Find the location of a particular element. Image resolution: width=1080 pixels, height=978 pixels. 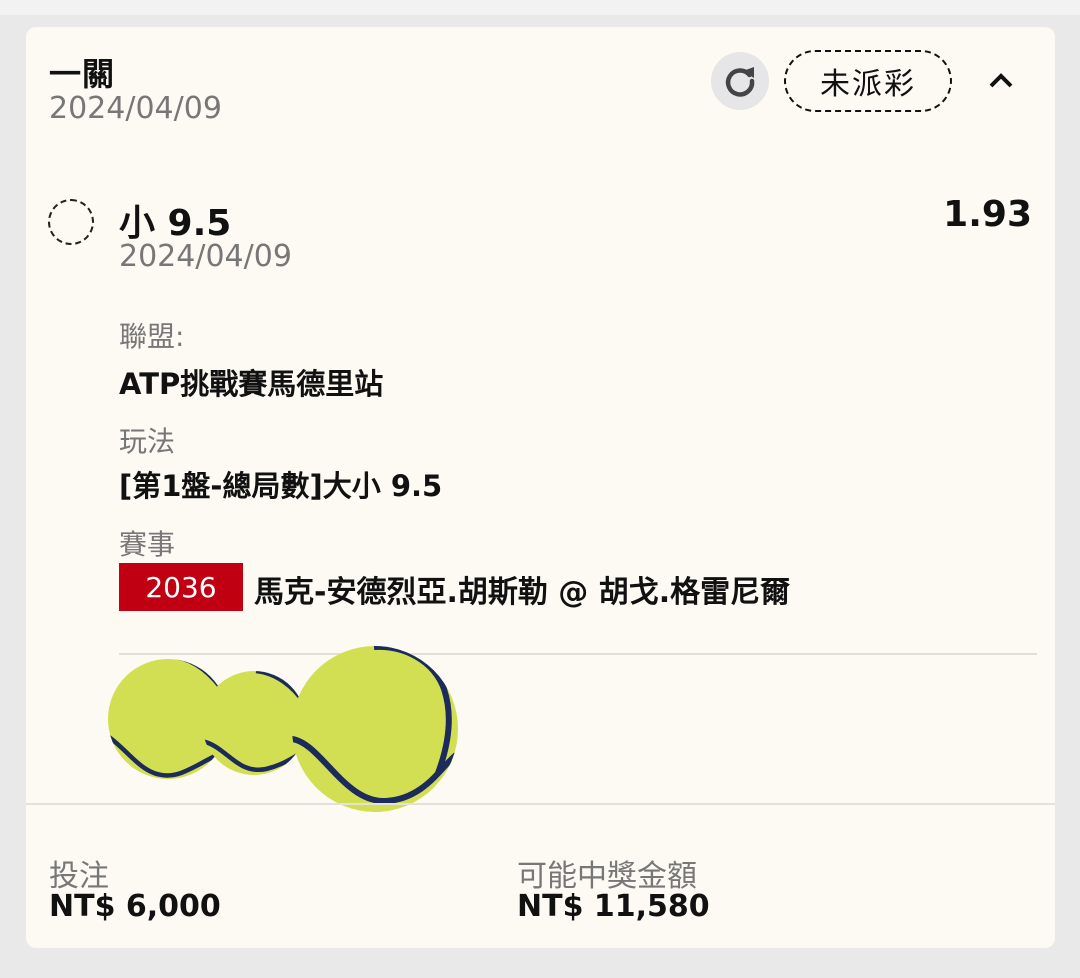

top-strip is located at coordinates (540, 7).